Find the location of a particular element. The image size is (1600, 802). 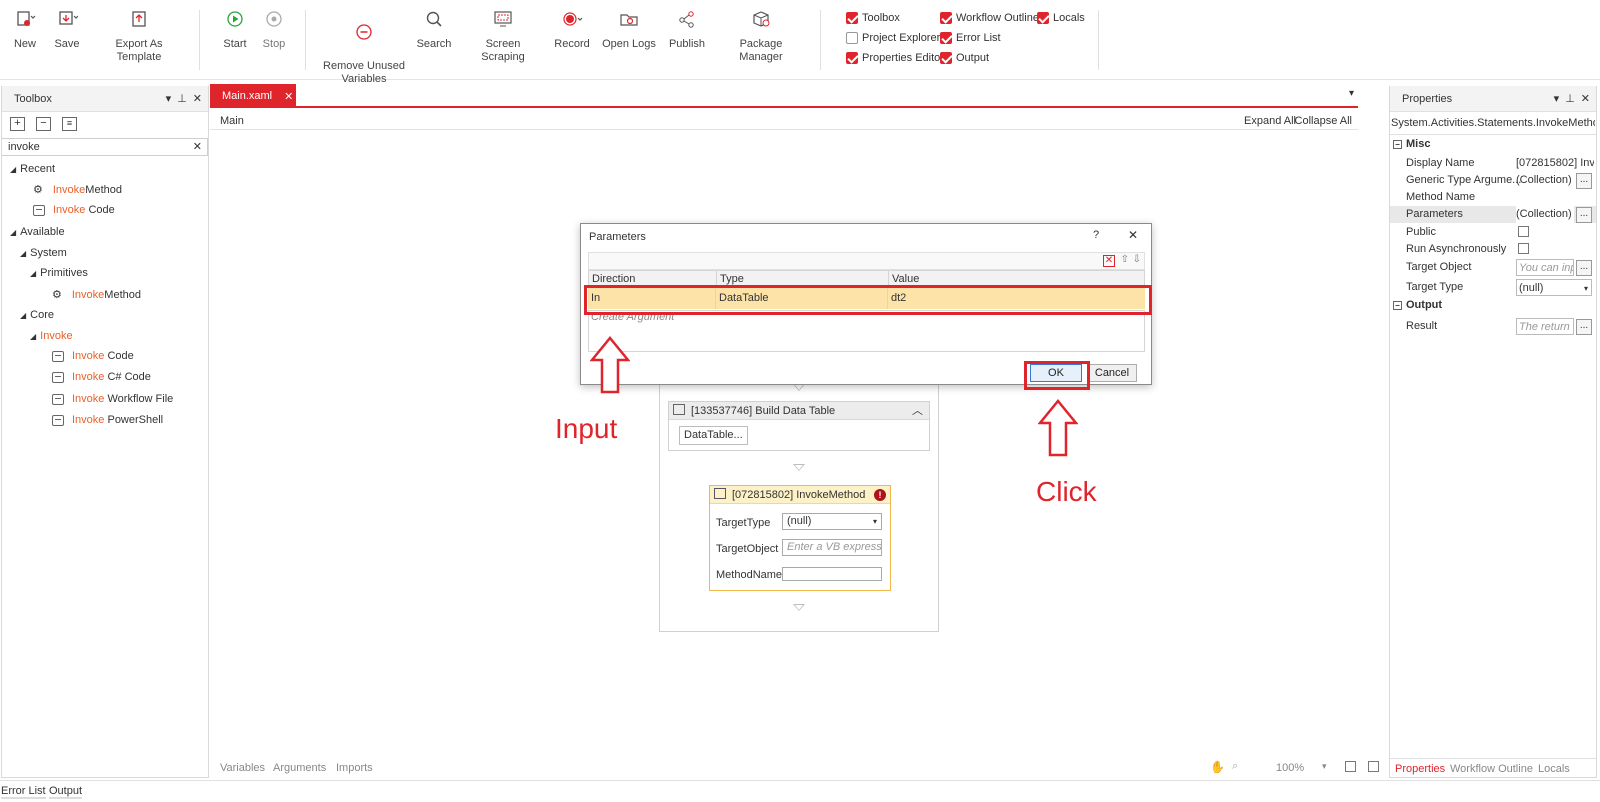

prop-display-name: Display Name [072815802] Invo is located at coordinates (1493, 163).